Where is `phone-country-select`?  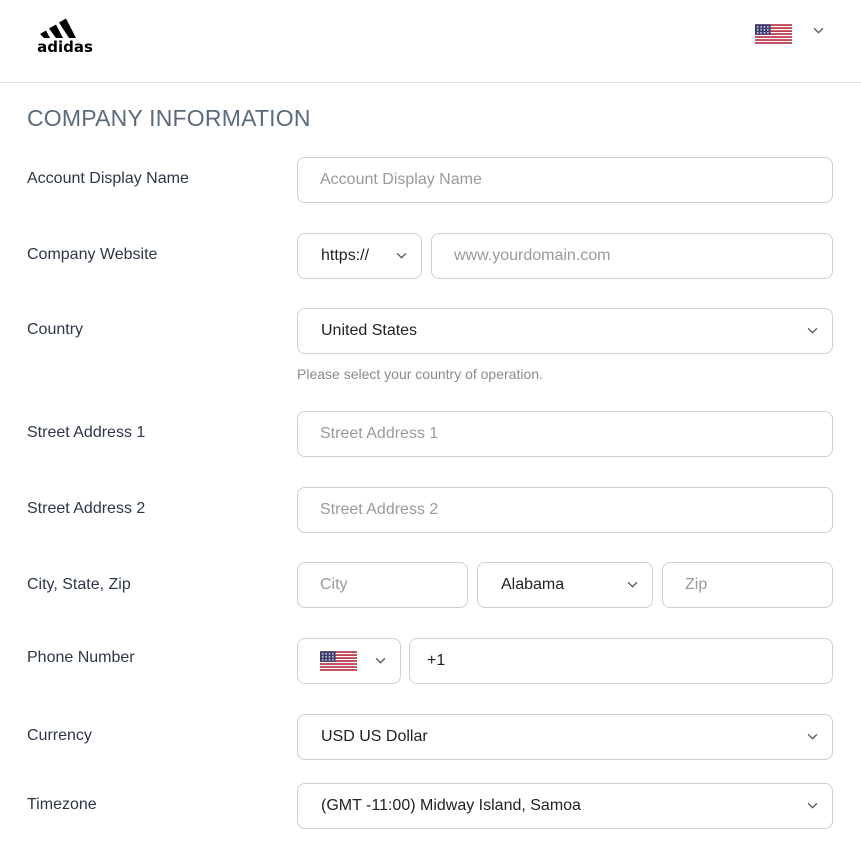 phone-country-select is located at coordinates (349, 661).